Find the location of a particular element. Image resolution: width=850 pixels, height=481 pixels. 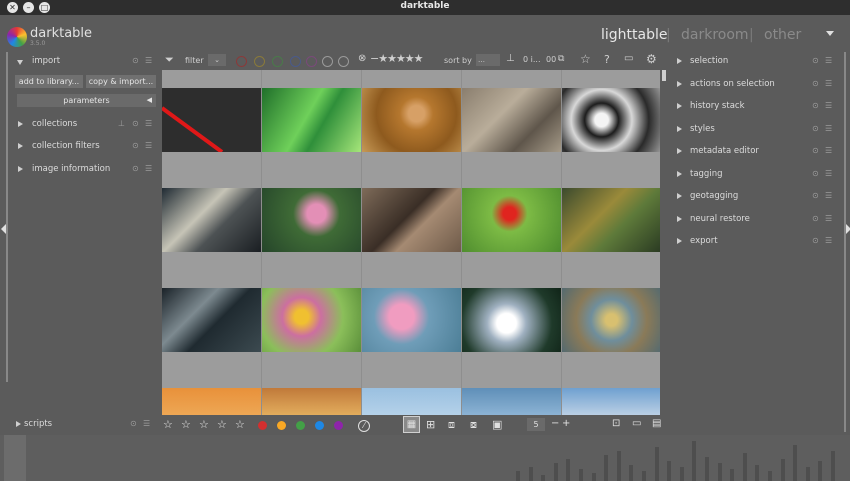

grouping-icon: ⧉ is located at coordinates (561, 59).